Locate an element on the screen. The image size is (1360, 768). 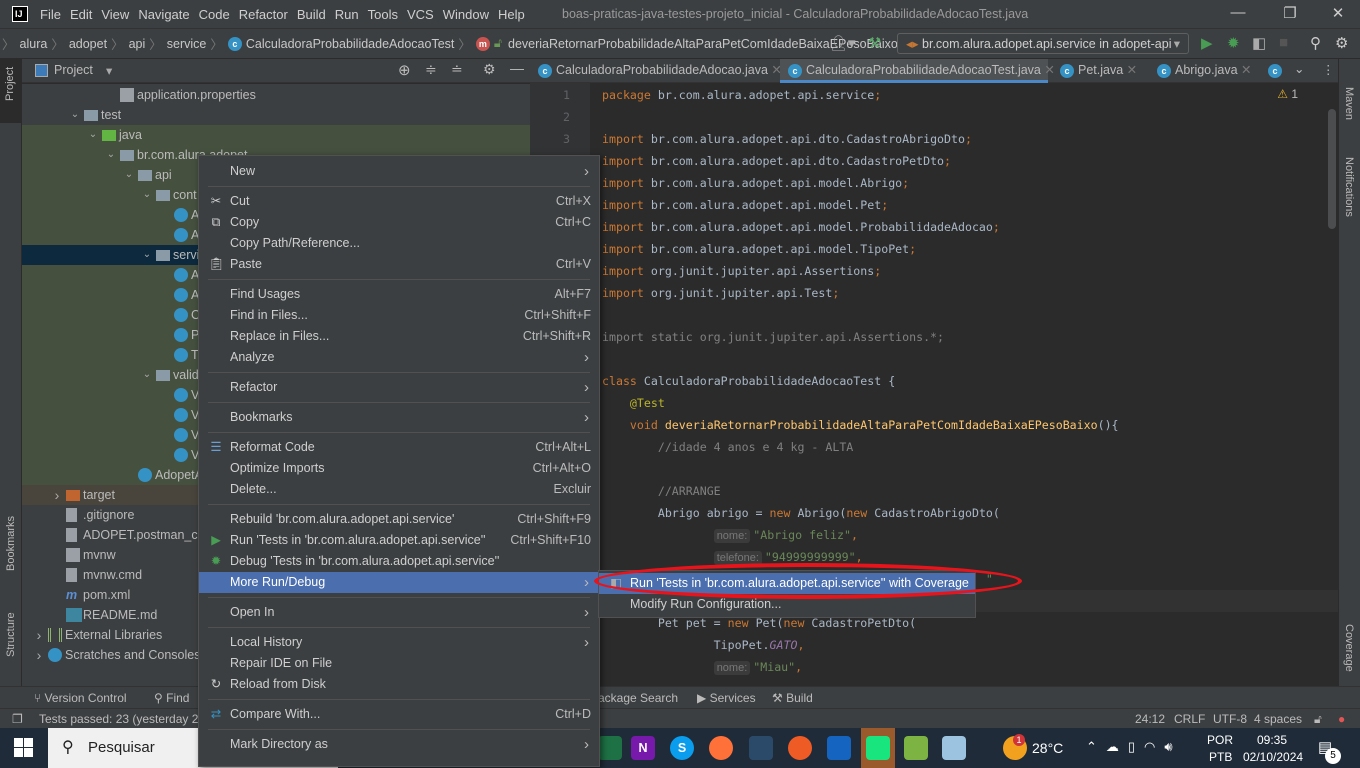
error-icon: ● is located at coordinates (1341, 719).